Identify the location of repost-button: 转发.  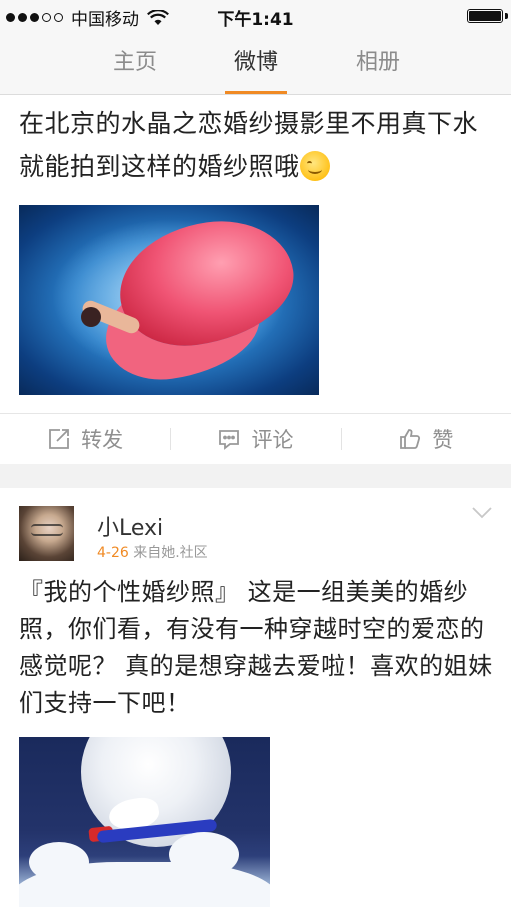
(85, 439).